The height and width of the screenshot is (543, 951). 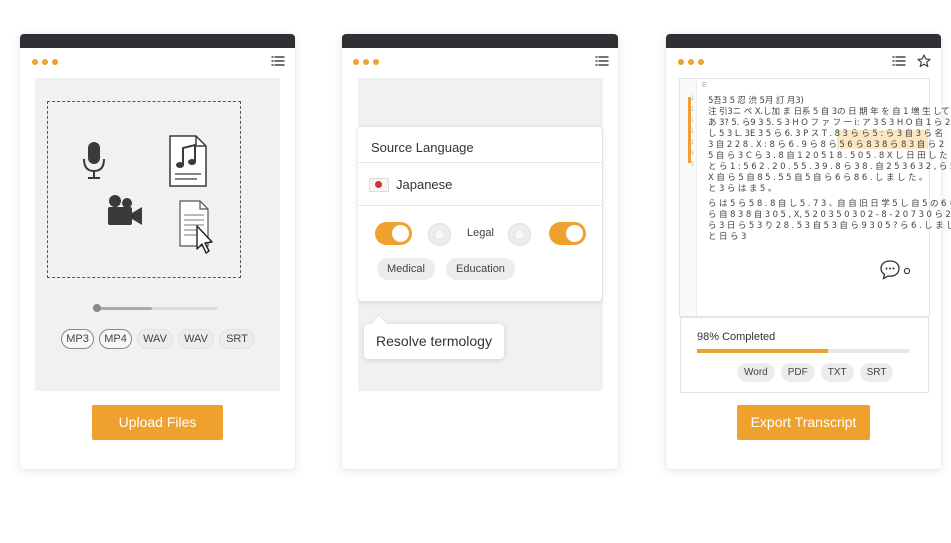 I want to click on export-format-selector: Word PDF TXT SRT, so click(x=815, y=372).